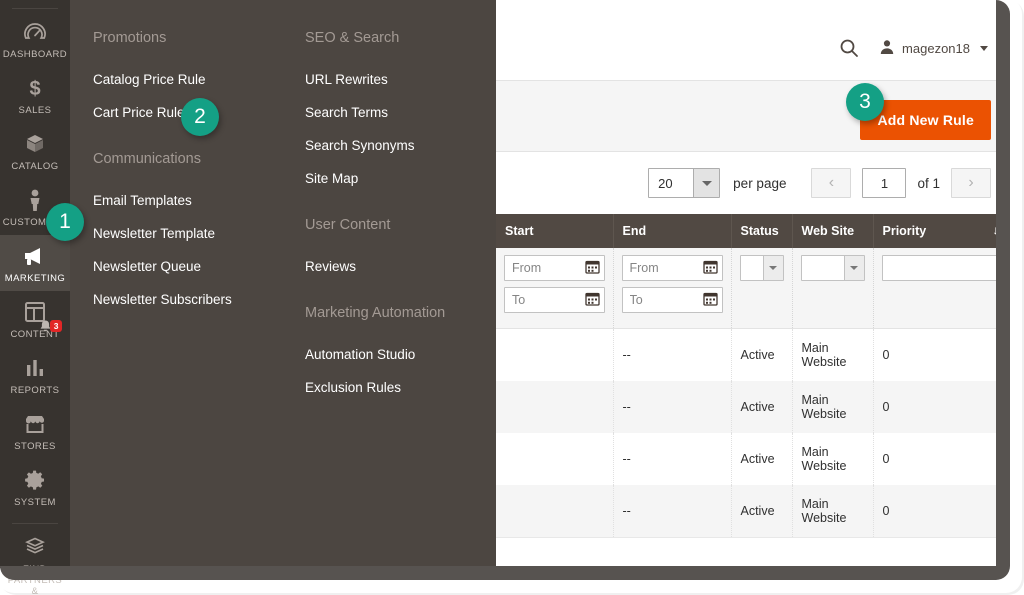 The height and width of the screenshot is (595, 1024). What do you see at coordinates (402, 266) in the screenshot?
I see `flyout-link-reviews: Reviews` at bounding box center [402, 266].